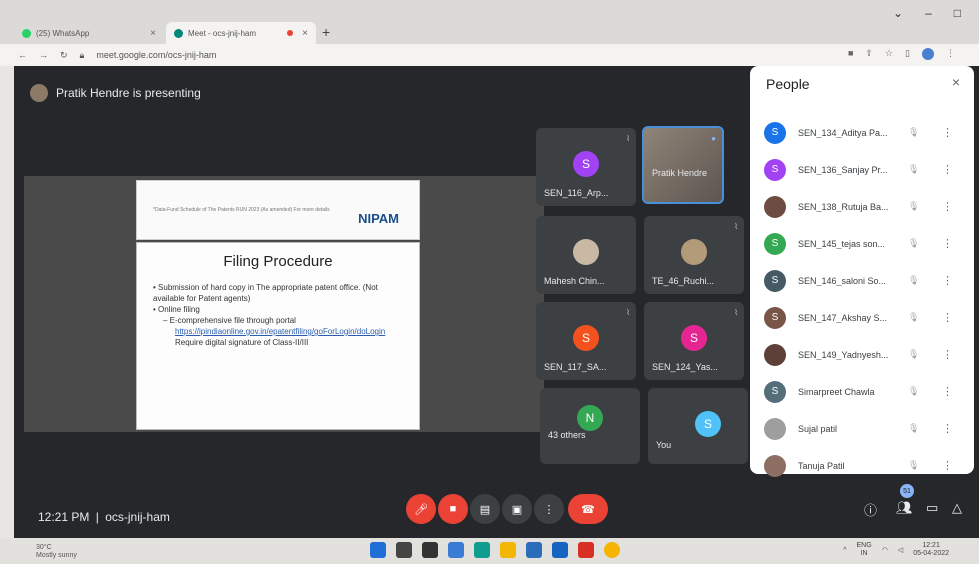  I want to click on sidebar-icon: ▯, so click(907, 54).